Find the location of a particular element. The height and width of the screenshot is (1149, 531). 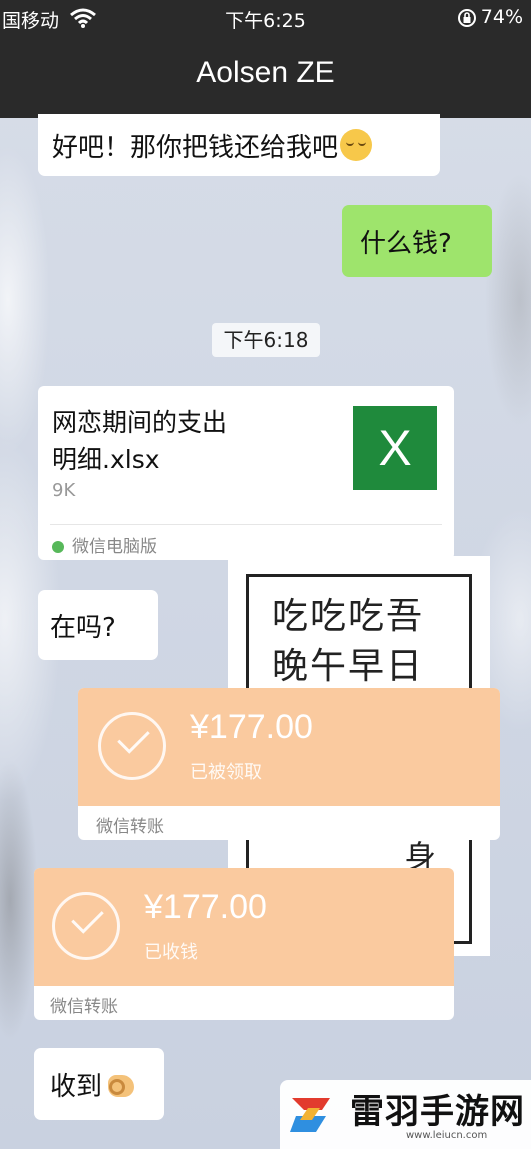

watermark-logo-icon is located at coordinates (310, 1115).